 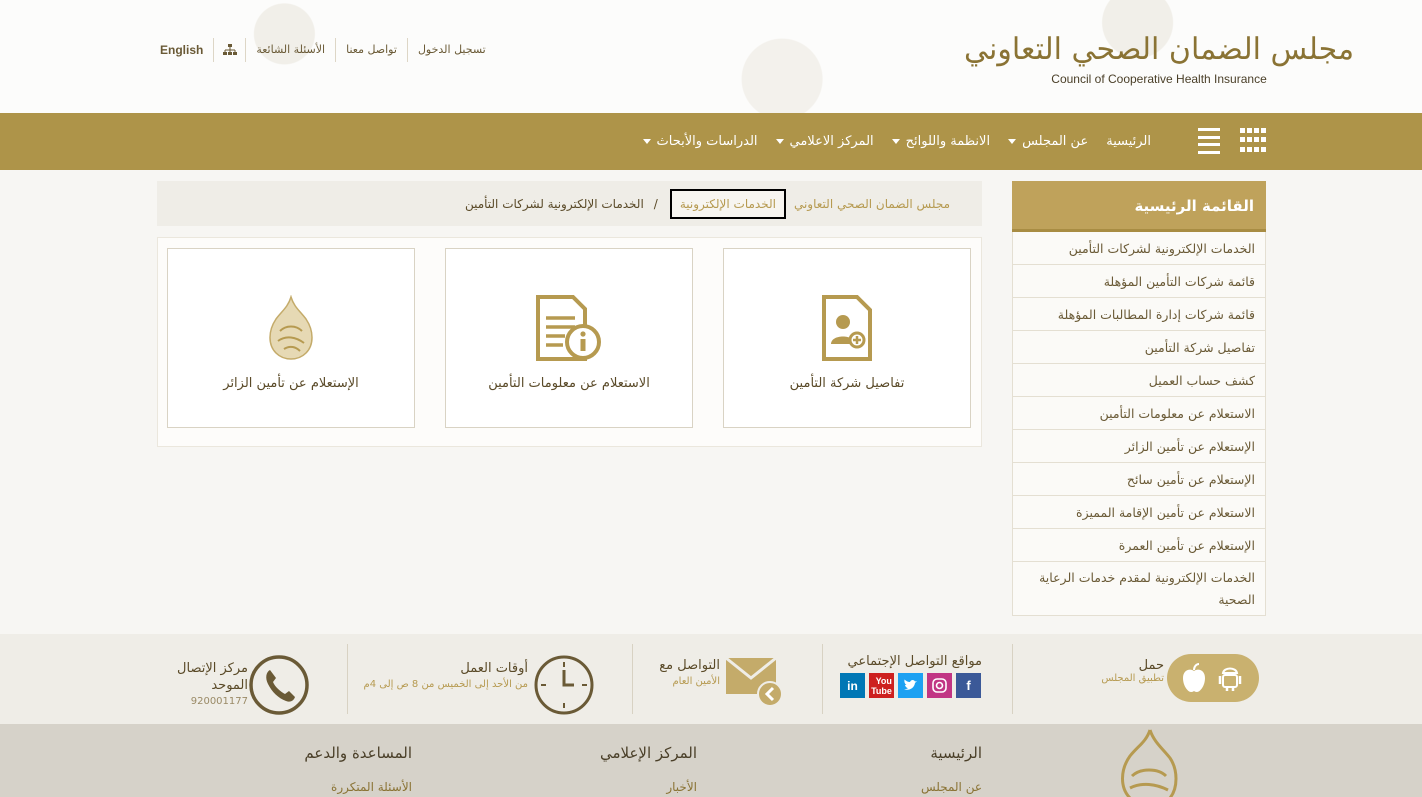 What do you see at coordinates (219, 701) in the screenshot?
I see `callcenter-number: 920001177` at bounding box center [219, 701].